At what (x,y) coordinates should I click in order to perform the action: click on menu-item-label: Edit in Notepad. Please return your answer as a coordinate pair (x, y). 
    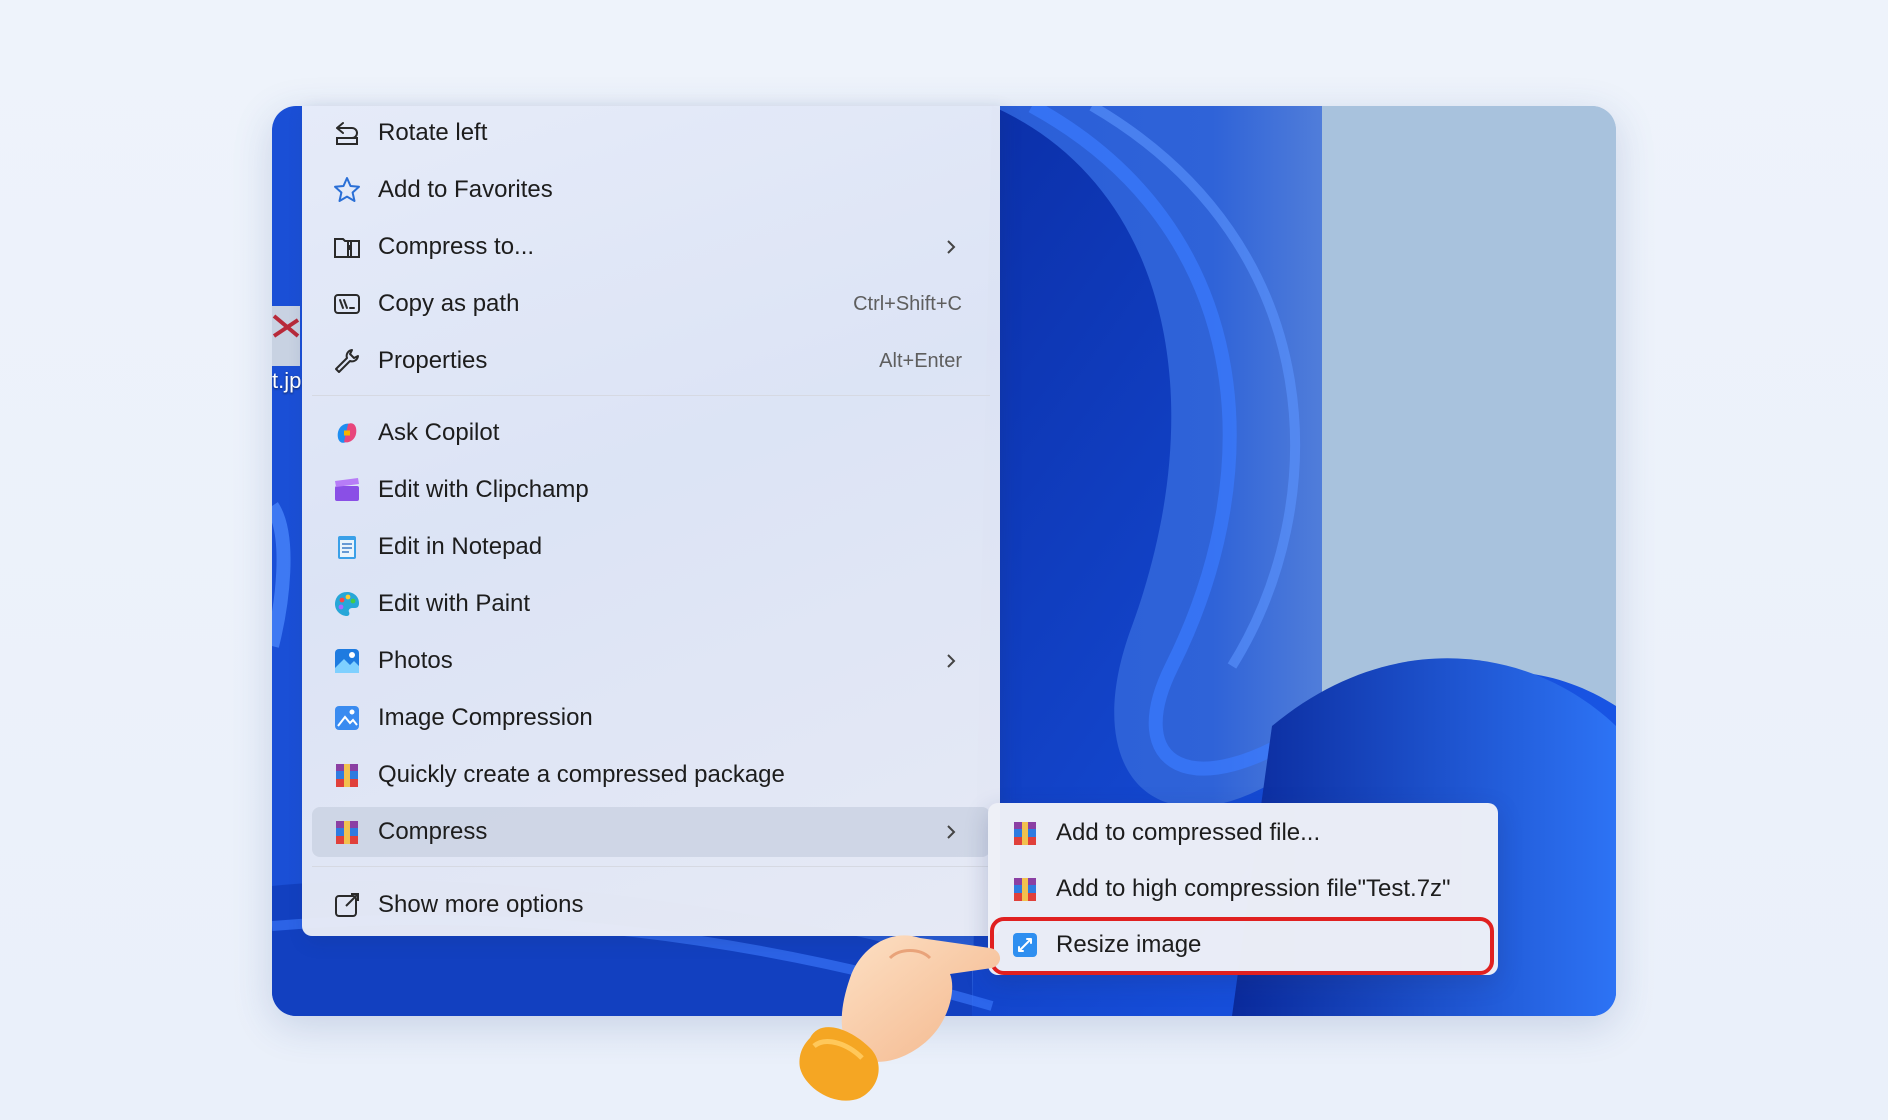
    Looking at the image, I should click on (460, 546).